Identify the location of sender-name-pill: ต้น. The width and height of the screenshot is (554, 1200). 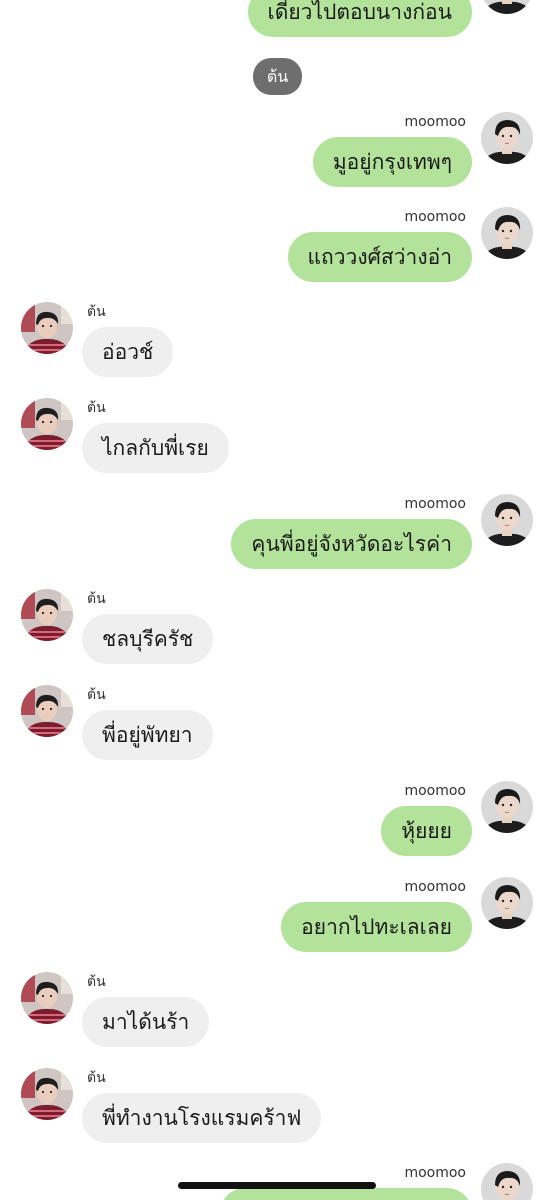
(277, 76).